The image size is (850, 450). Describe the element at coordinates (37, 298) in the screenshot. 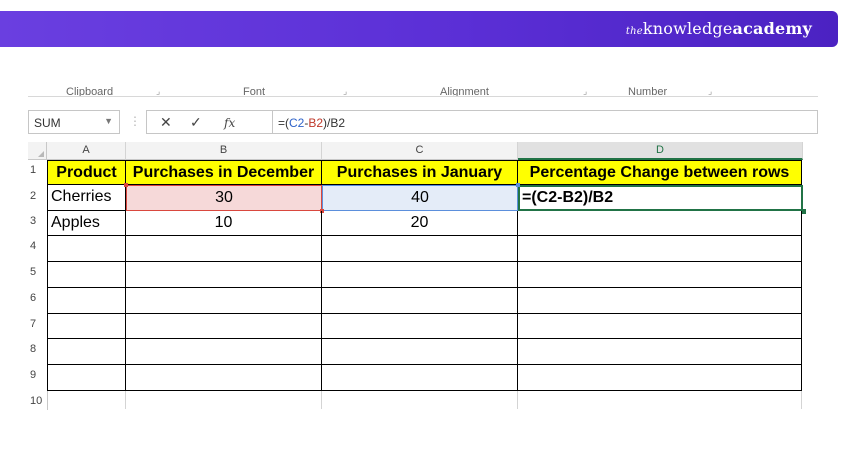

I see `row-header-6: 6` at that location.